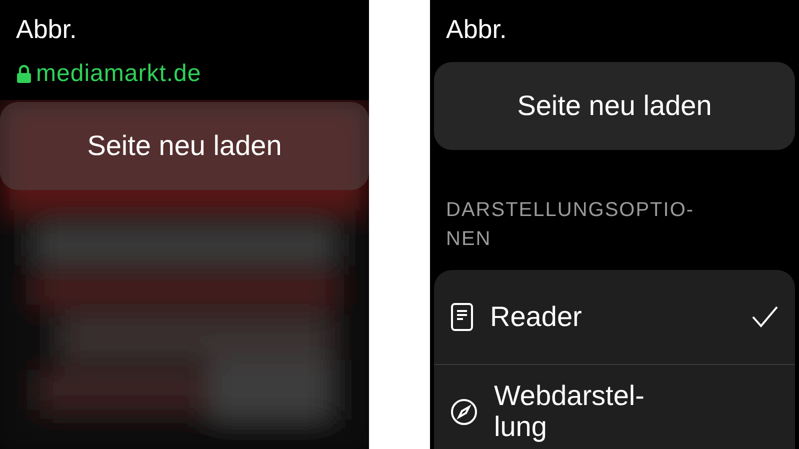  Describe the element at coordinates (462, 317) in the screenshot. I see `reader-icon` at that location.